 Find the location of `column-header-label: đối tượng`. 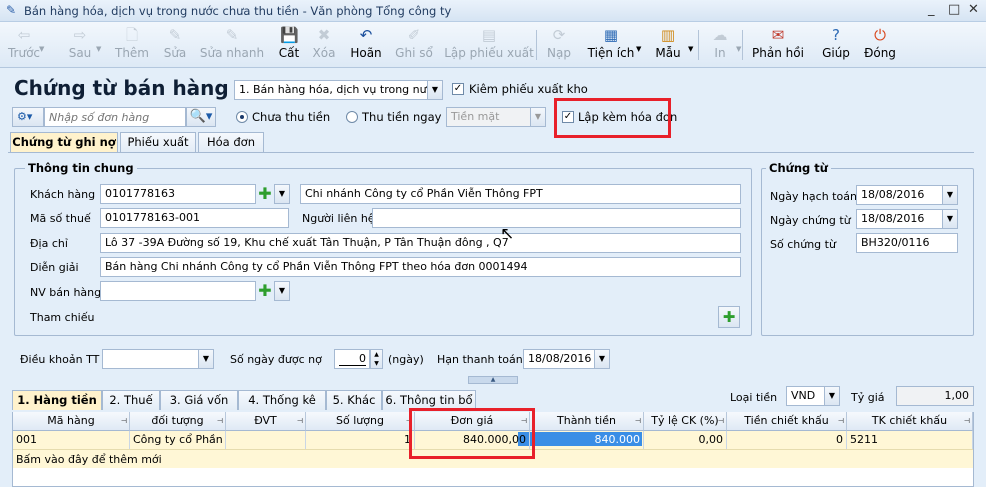

column-header-label: đối tượng is located at coordinates (177, 420).